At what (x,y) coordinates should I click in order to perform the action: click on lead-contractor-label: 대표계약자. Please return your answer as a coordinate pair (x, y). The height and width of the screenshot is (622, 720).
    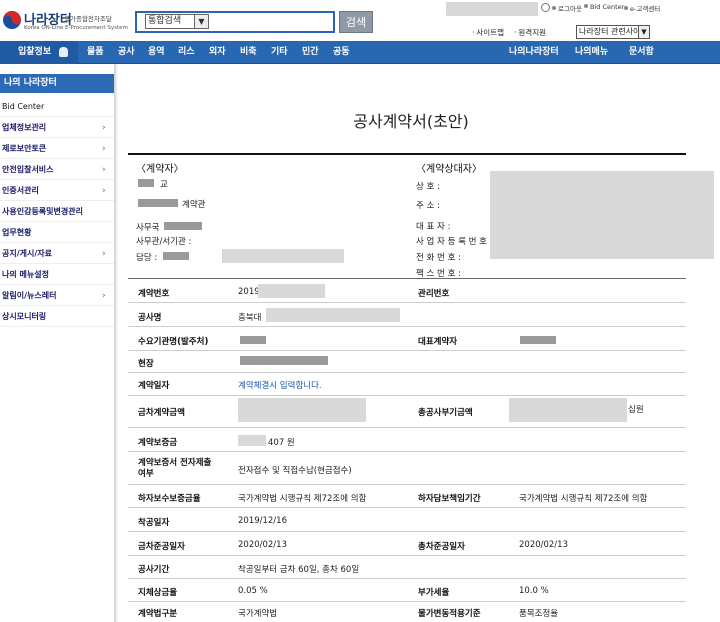
    Looking at the image, I should click on (438, 342).